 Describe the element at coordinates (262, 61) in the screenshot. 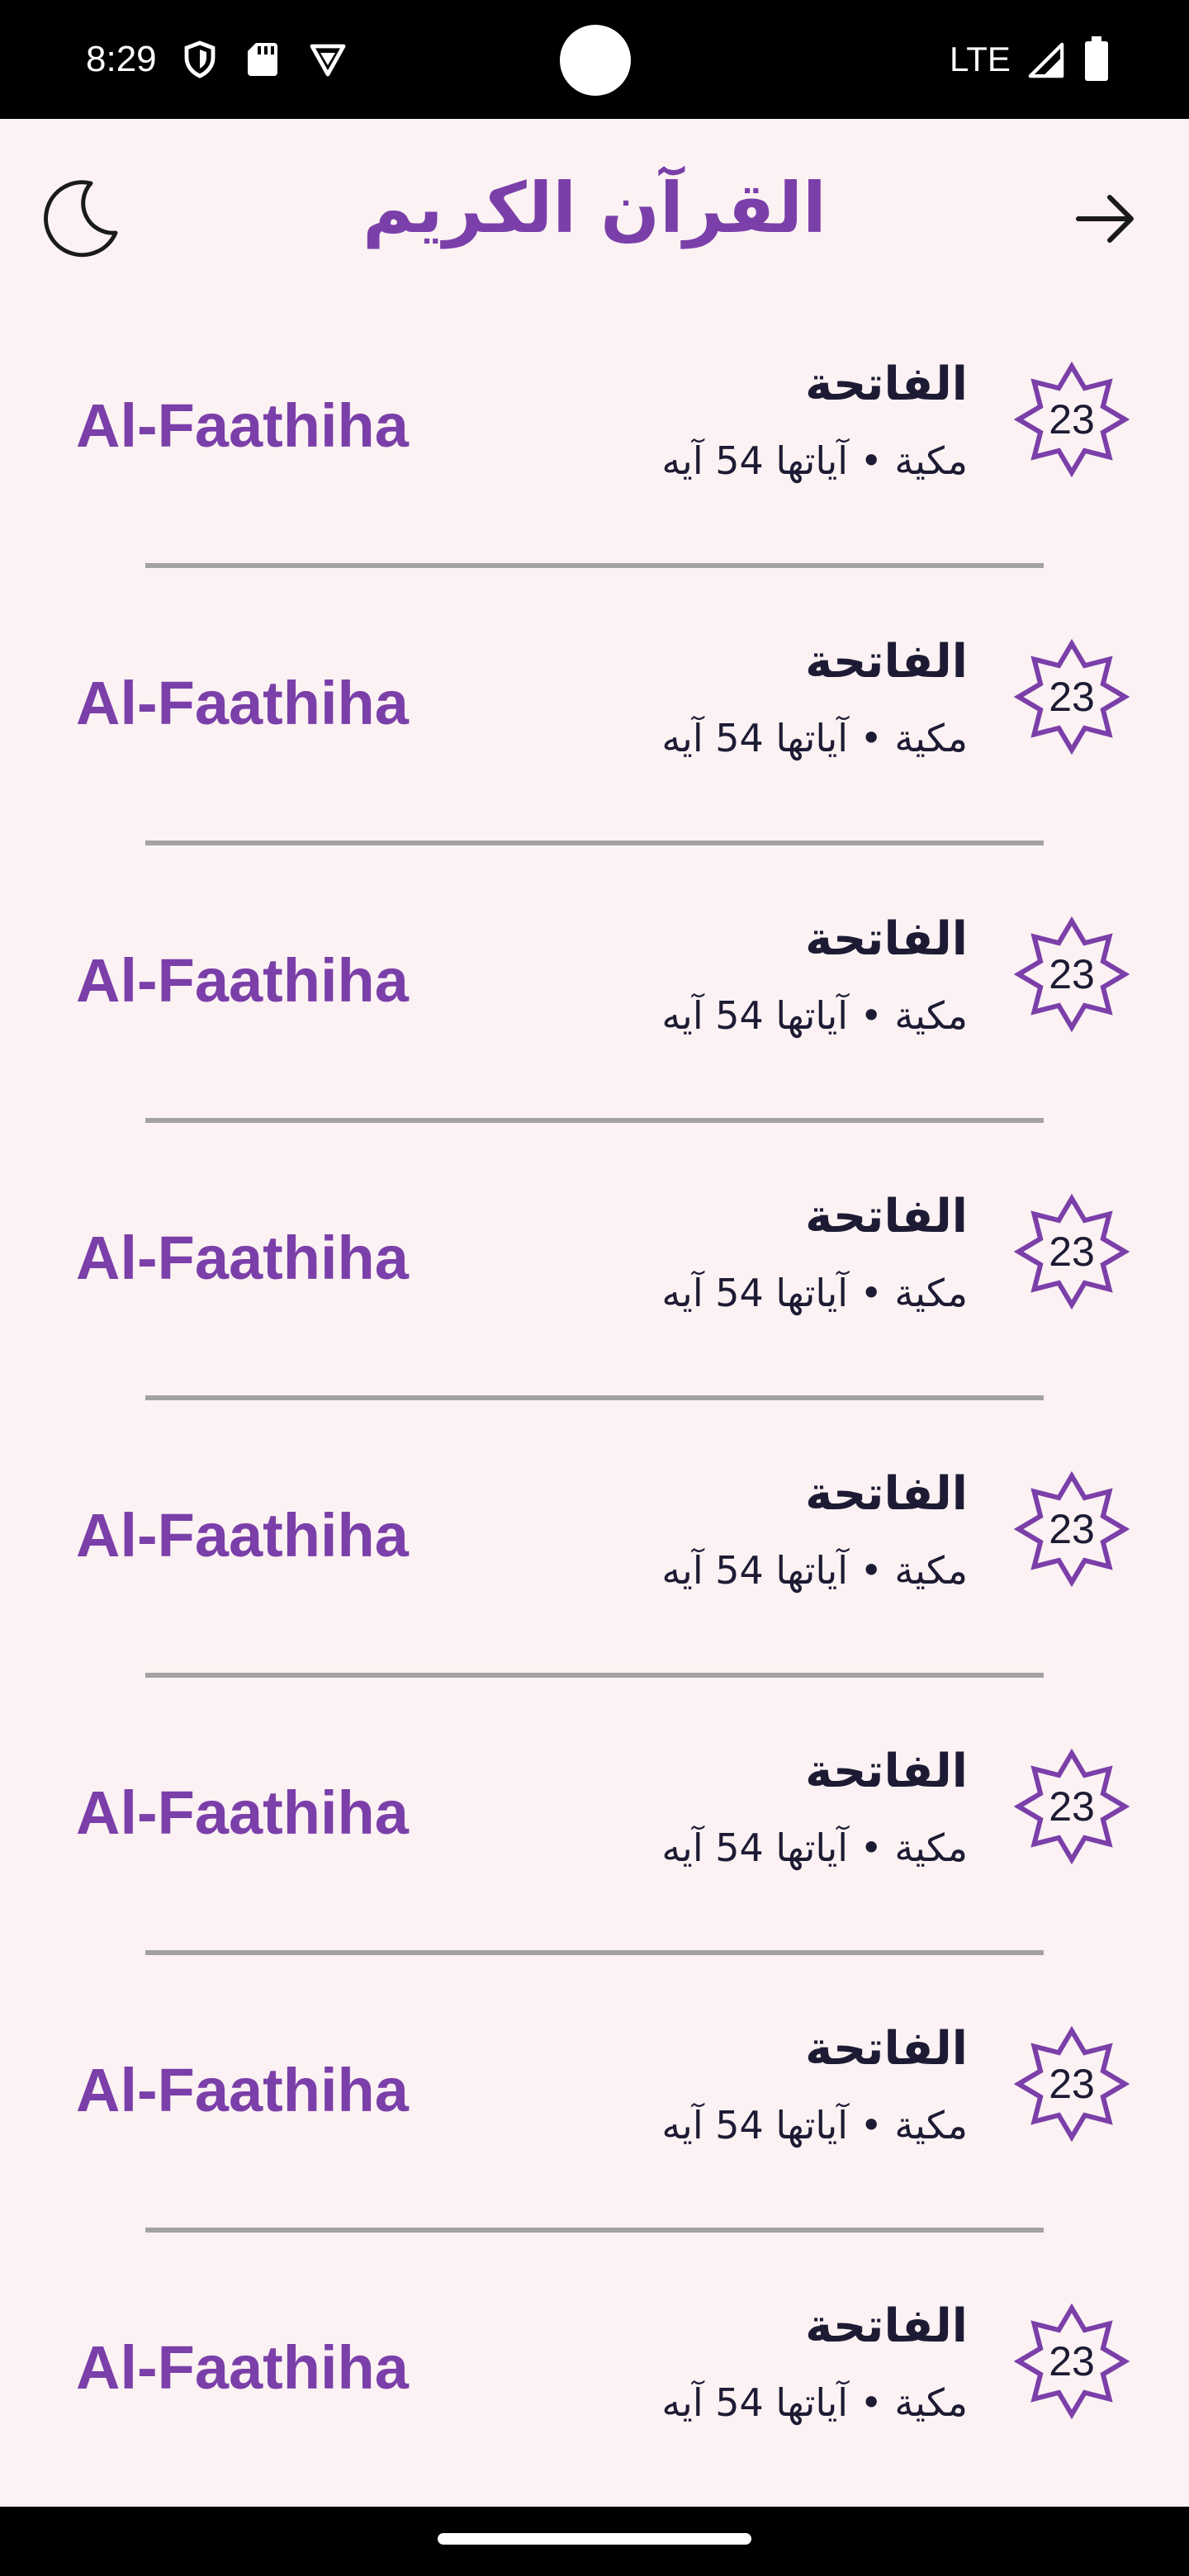

I see `sd-card-icon` at that location.